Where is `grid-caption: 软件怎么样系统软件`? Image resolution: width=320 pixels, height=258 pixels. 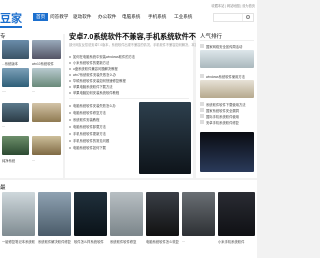
grid-caption: 软件怎么样系统软件 is located at coordinates (90, 241).